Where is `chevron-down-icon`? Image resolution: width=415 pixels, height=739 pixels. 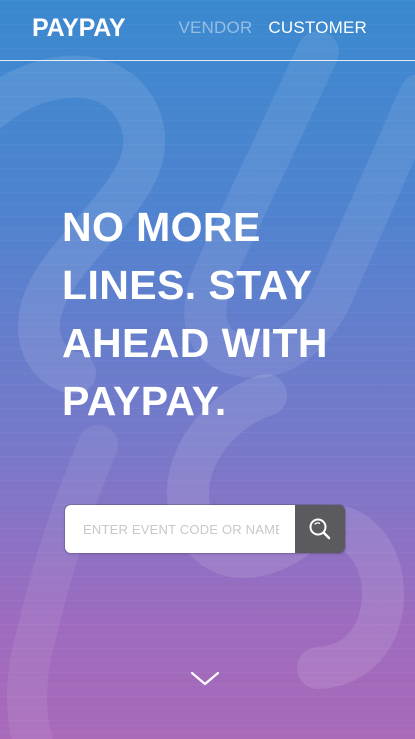
chevron-down-icon is located at coordinates (205, 679).